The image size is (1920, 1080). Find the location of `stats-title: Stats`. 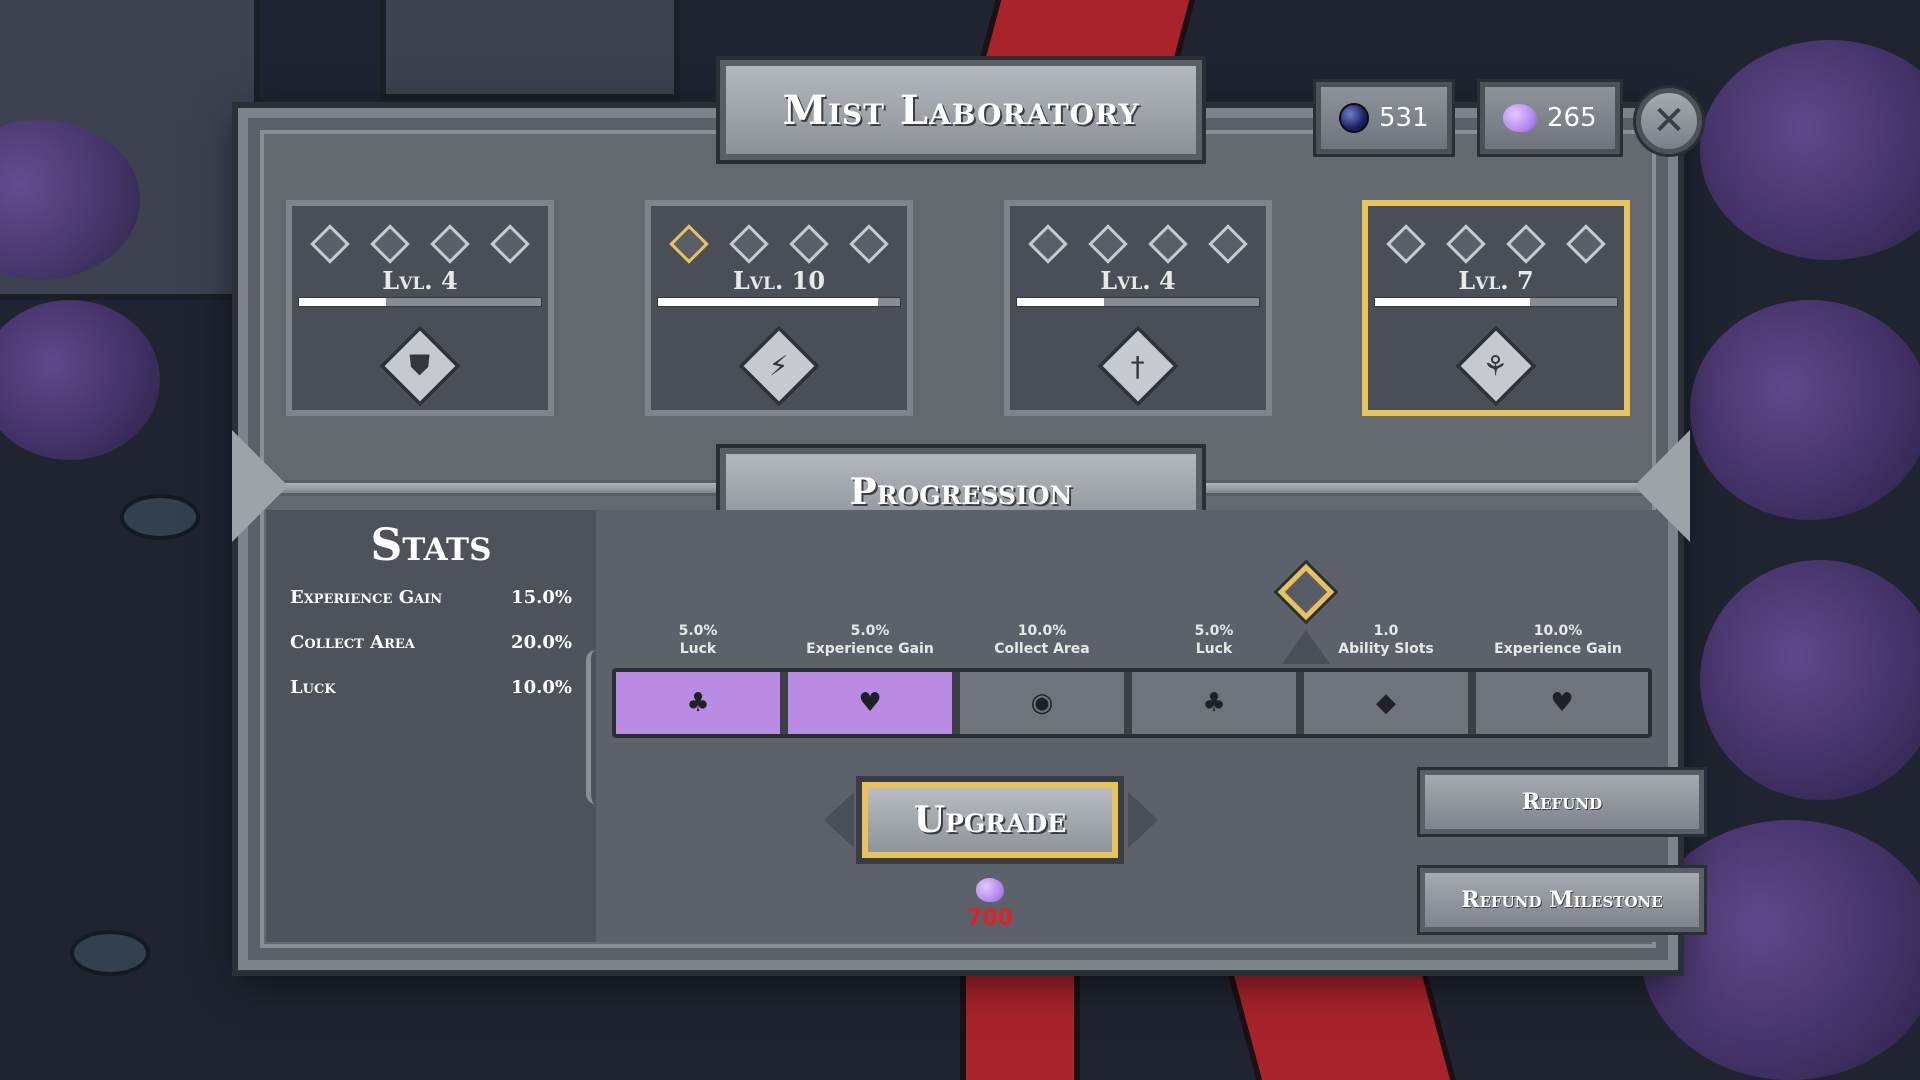

stats-title: Stats is located at coordinates (431, 545).